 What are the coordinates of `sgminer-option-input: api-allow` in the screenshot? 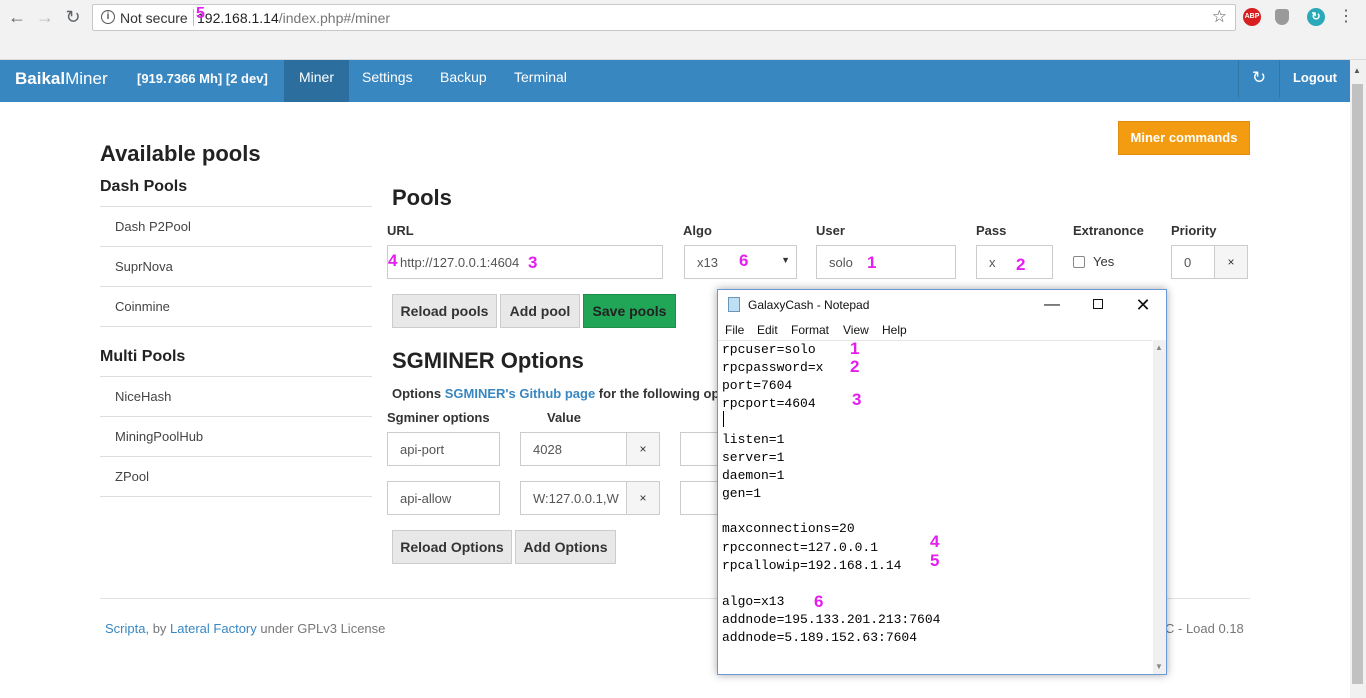 It's located at (443, 498).